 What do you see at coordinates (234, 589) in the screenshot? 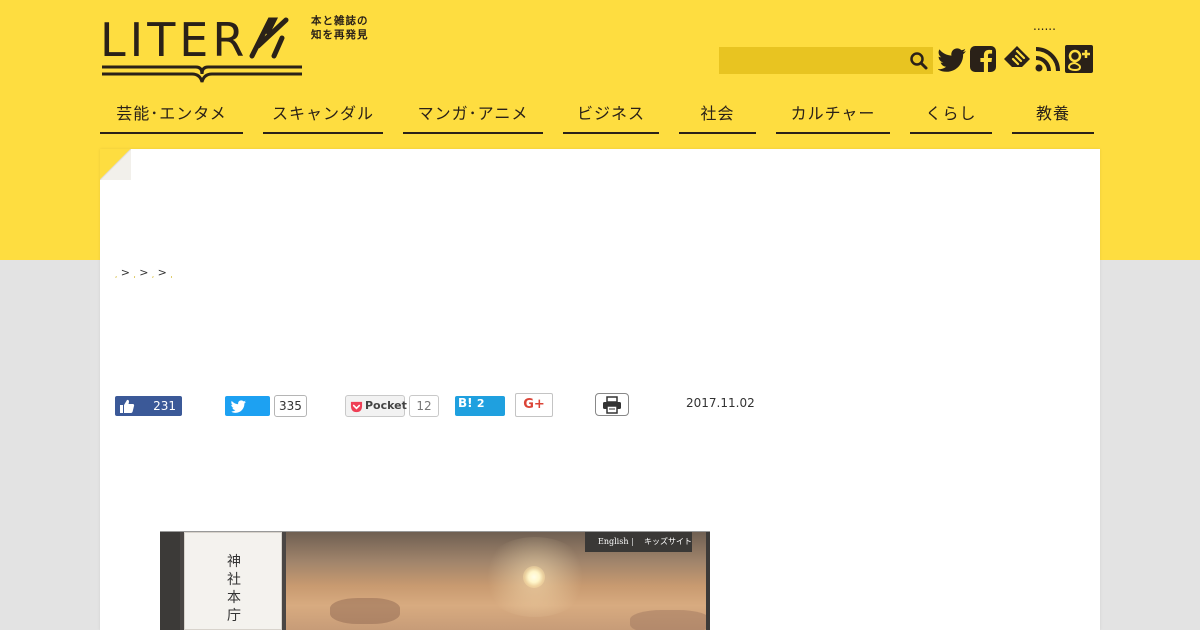
I see `shrine-title: 神社本庁` at bounding box center [234, 589].